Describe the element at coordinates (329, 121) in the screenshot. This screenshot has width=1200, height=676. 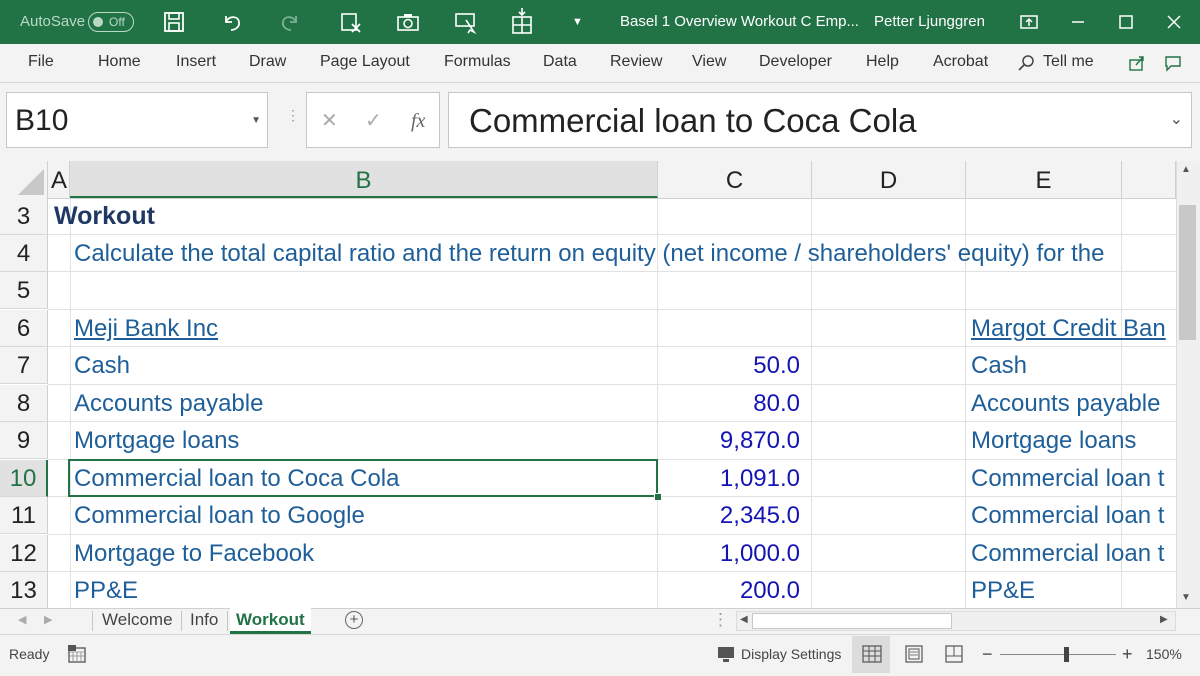
I see `cancel-icon: ✕` at that location.